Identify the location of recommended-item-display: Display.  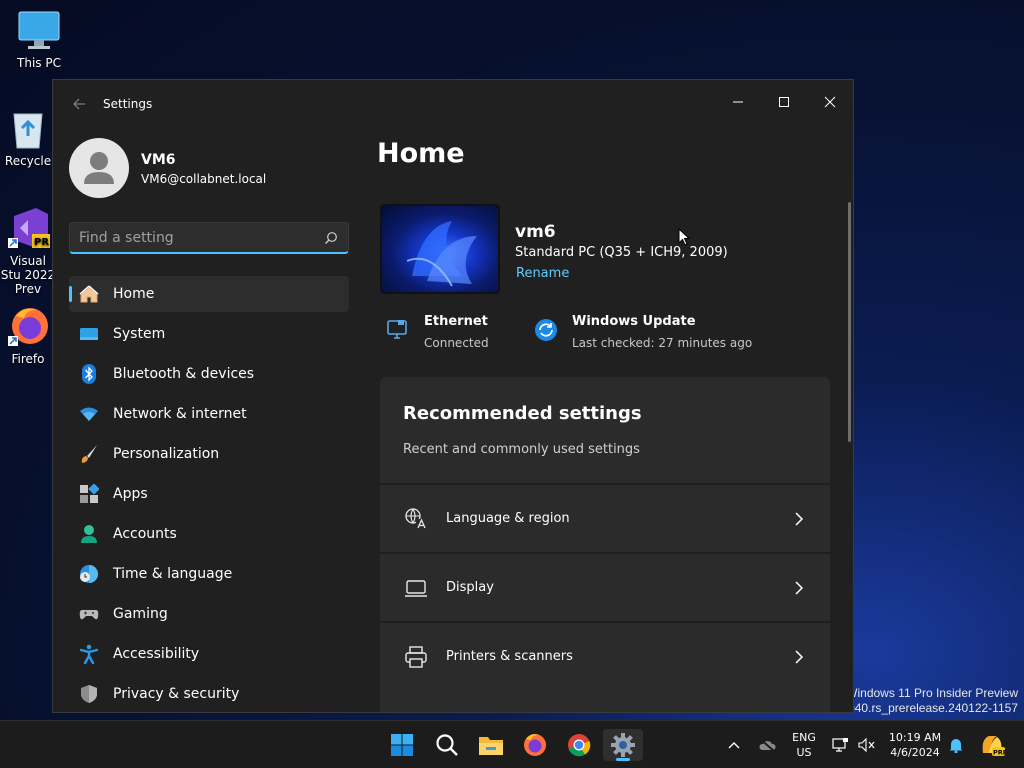
(605, 586).